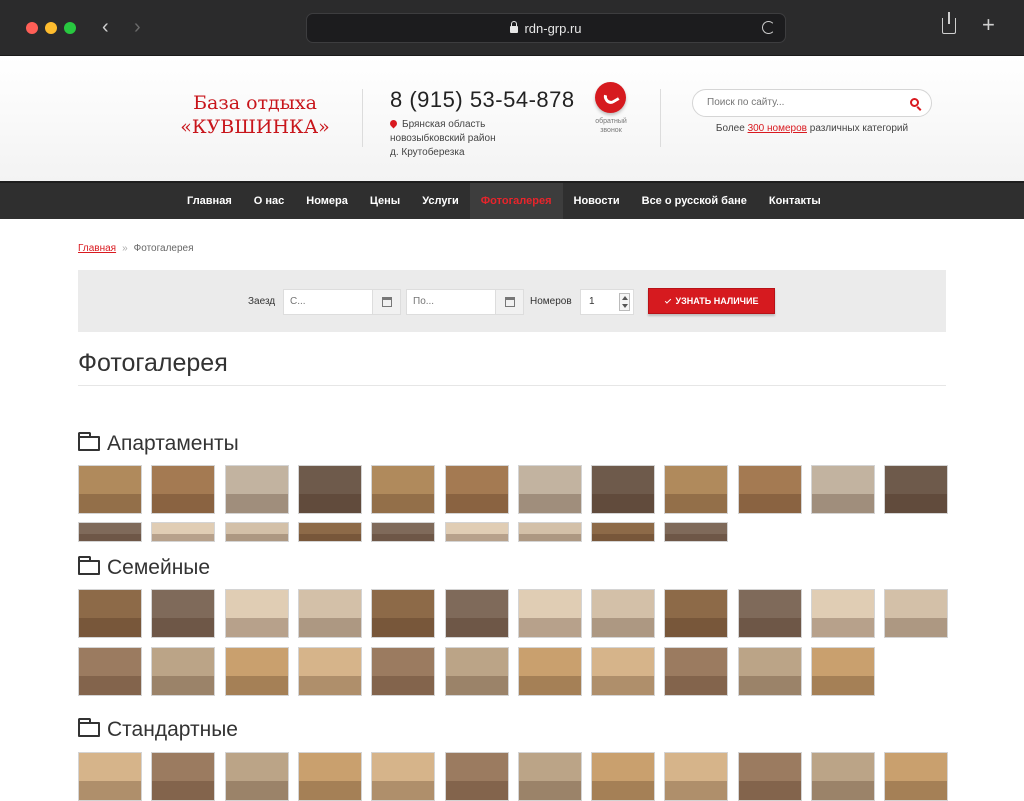 The image size is (1024, 801). What do you see at coordinates (482, 100) in the screenshot?
I see `phone-number: 8 (915) 53-54-878` at bounding box center [482, 100].